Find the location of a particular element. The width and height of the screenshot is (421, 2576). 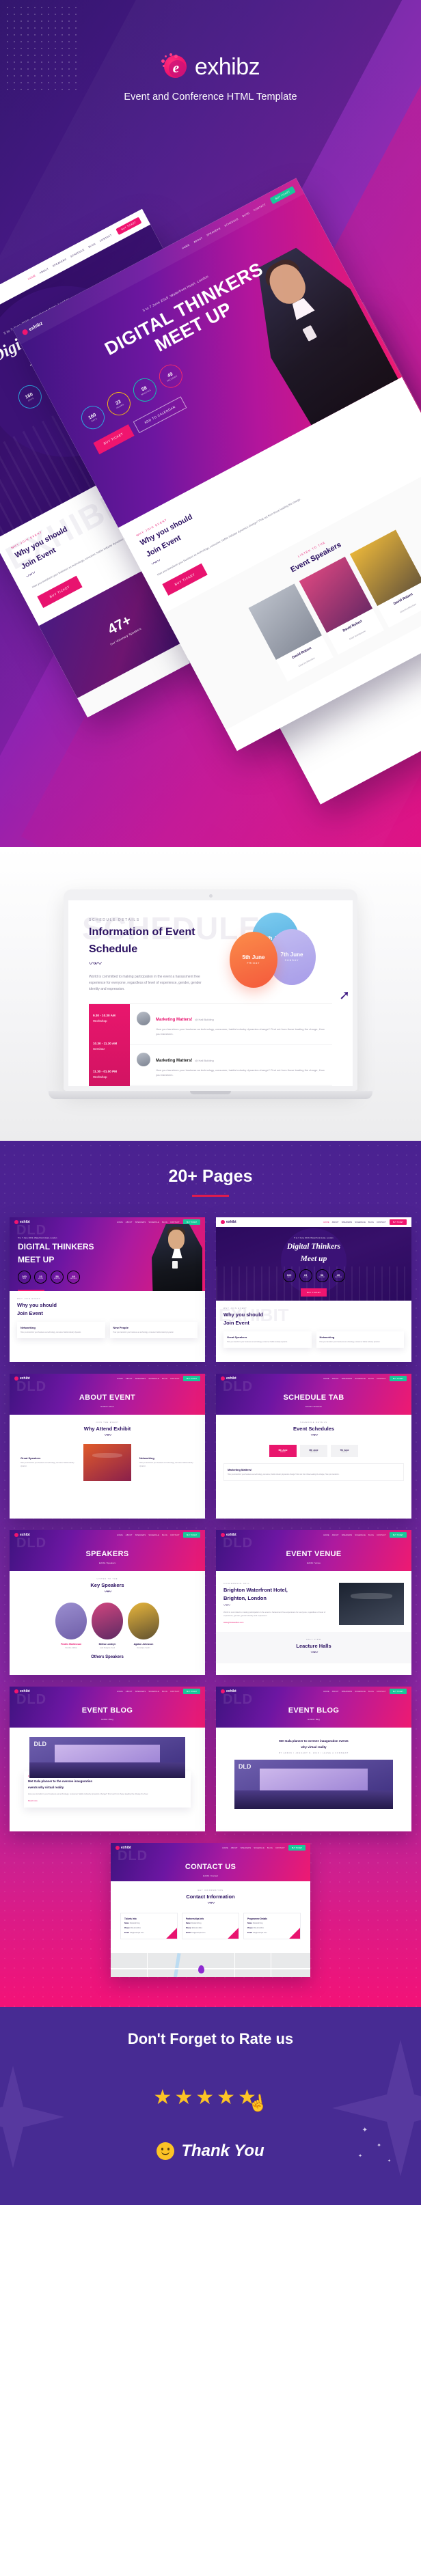

read-more-link: Read more is located at coordinates (107, 1800).